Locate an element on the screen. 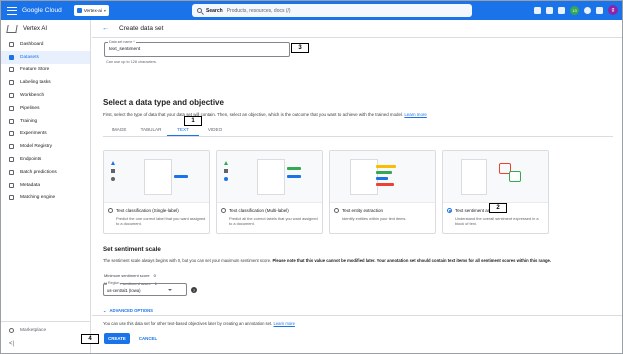 The image size is (623, 354). callout-3: 3 is located at coordinates (300, 48).